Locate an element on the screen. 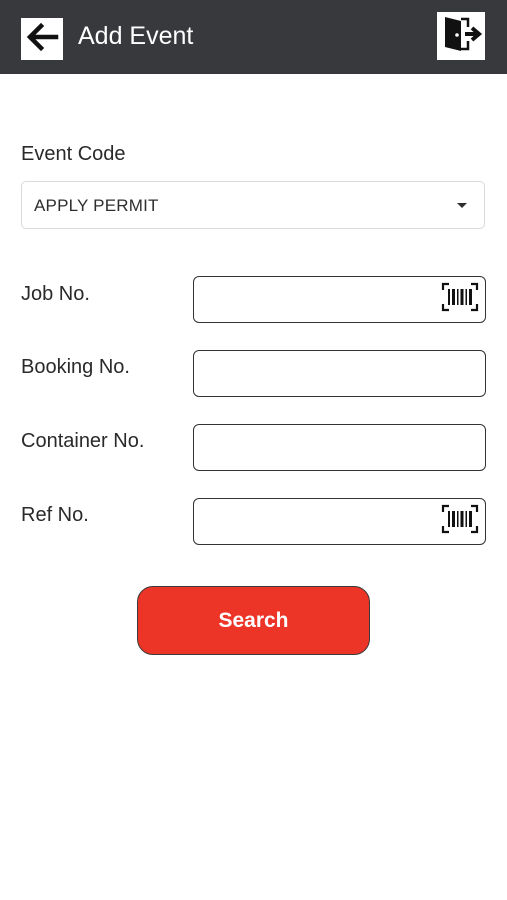 The height and width of the screenshot is (900, 507). event-code-selected-value: APPLY PERMIT is located at coordinates (96, 205).